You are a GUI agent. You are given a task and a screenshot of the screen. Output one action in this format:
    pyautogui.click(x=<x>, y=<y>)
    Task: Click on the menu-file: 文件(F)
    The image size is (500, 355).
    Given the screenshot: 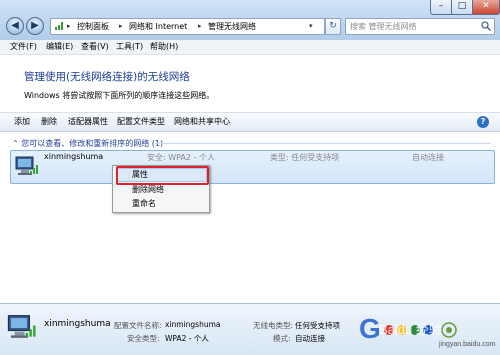 What is the action you would take?
    pyautogui.click(x=23, y=47)
    